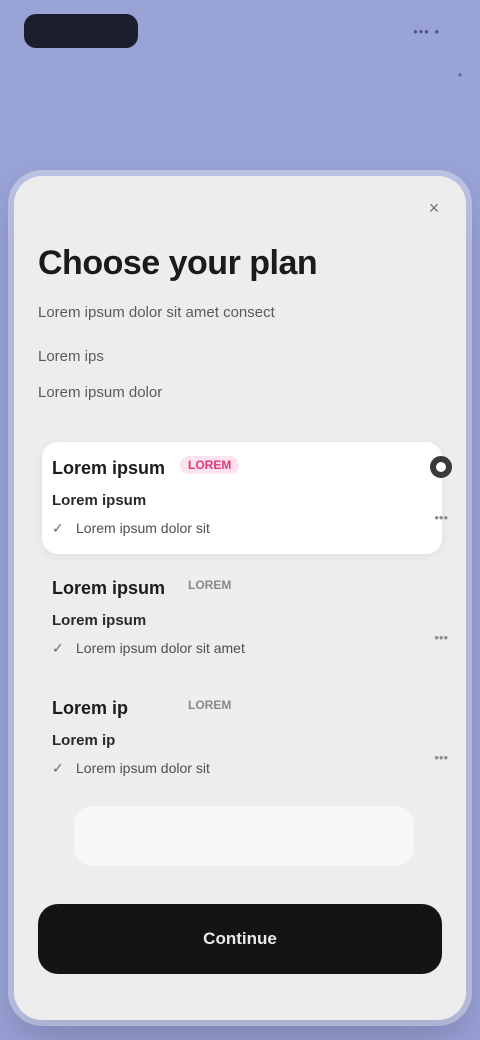 The height and width of the screenshot is (1040, 480). Describe the element at coordinates (426, 31) in the screenshot. I see `status-indicators: ••• •` at that location.